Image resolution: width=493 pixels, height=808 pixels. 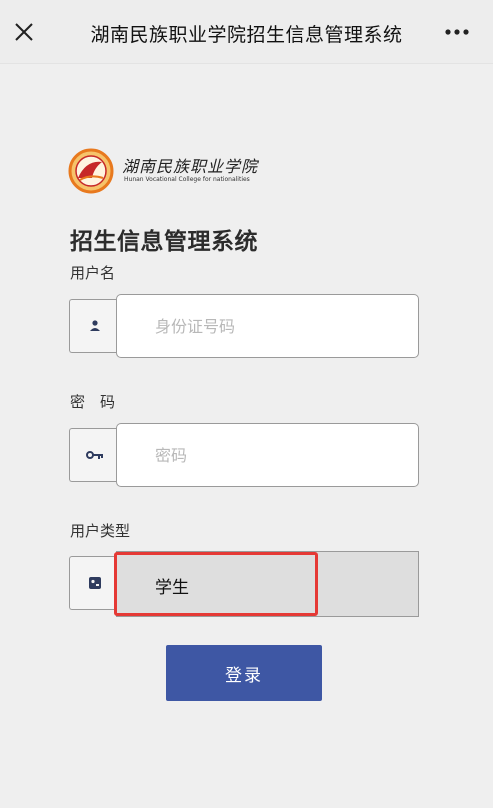 I want to click on more-dots-icon, so click(x=457, y=32).